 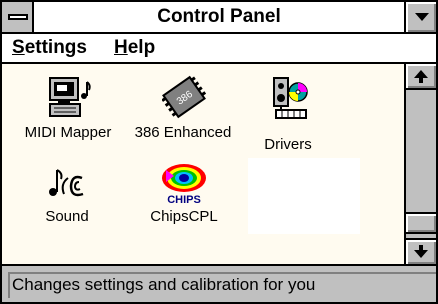 What do you see at coordinates (183, 132) in the screenshot?
I see `enhanced-386-label: 386 Enhanced` at bounding box center [183, 132].